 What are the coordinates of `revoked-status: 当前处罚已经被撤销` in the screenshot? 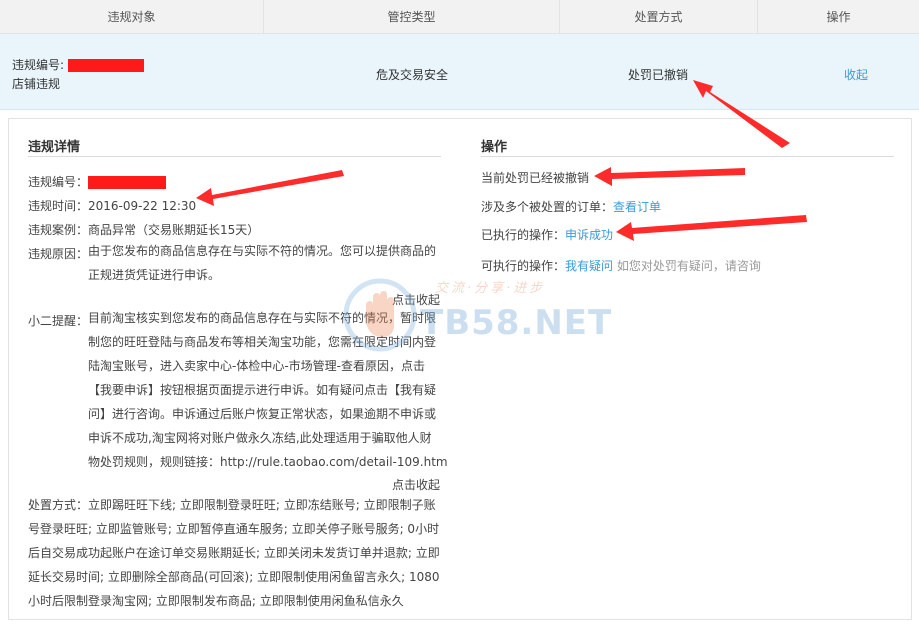 It's located at (535, 178).